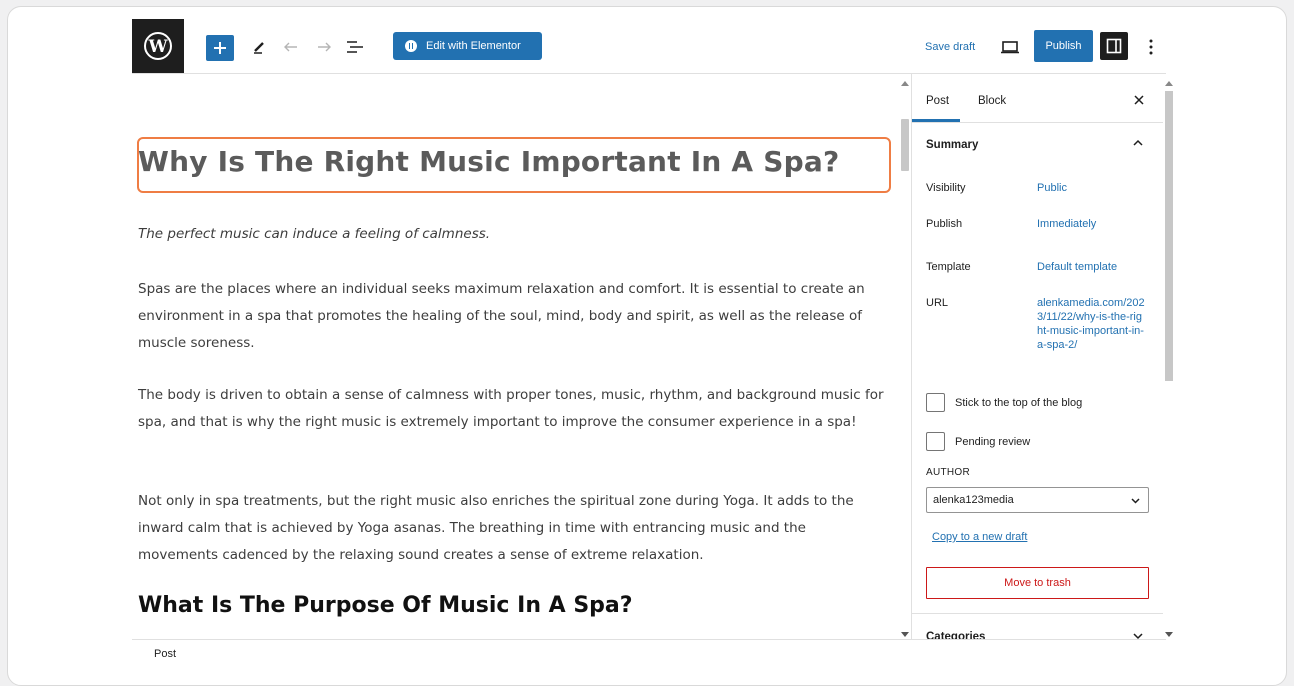  Describe the element at coordinates (165, 654) in the screenshot. I see `breadcrumb: Post` at that location.